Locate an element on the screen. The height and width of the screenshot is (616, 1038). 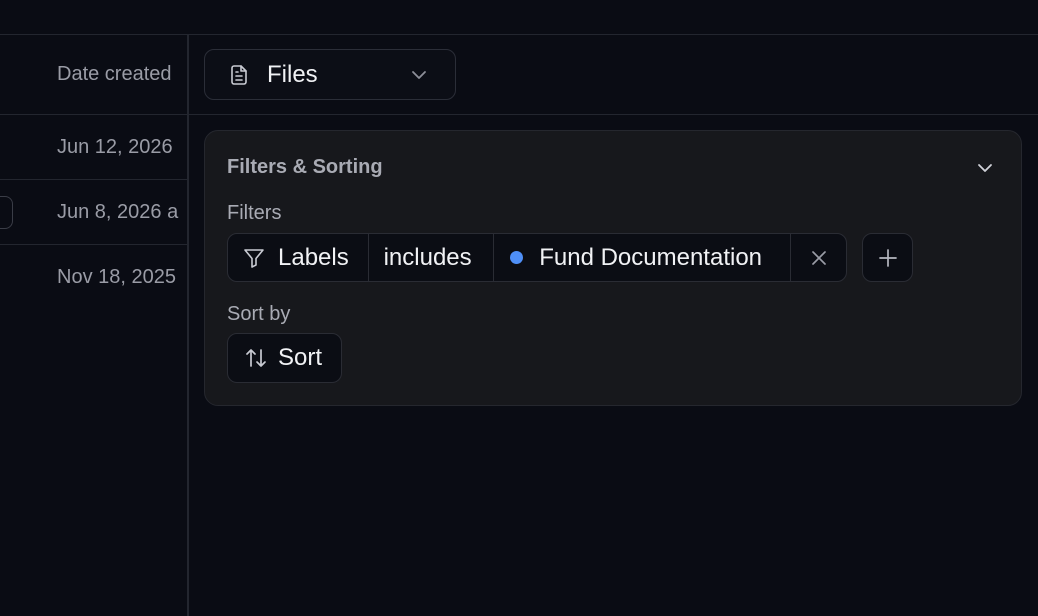
filter-chip: Labels includes Fund Documentation is located at coordinates (537, 257).